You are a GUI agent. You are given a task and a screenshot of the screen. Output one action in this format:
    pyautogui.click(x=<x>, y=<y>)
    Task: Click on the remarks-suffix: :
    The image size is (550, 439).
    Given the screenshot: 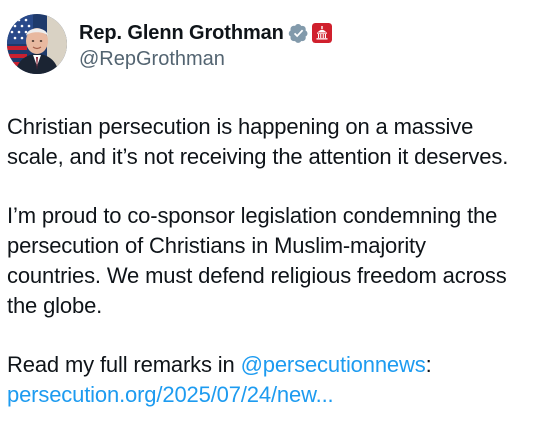 What is the action you would take?
    pyautogui.click(x=428, y=364)
    